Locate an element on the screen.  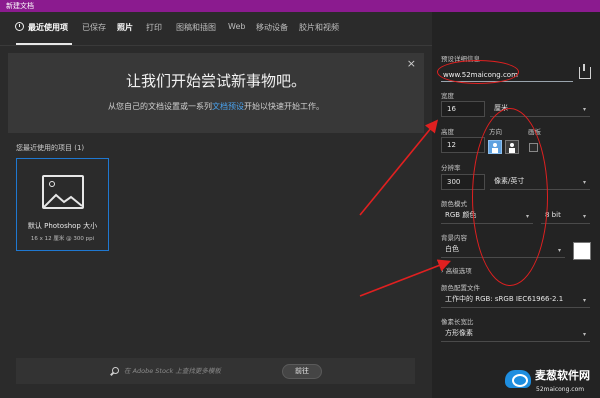
recent-item-meta: 16 x 12 厘米 @ 300 ppi is located at coordinates (62, 239).